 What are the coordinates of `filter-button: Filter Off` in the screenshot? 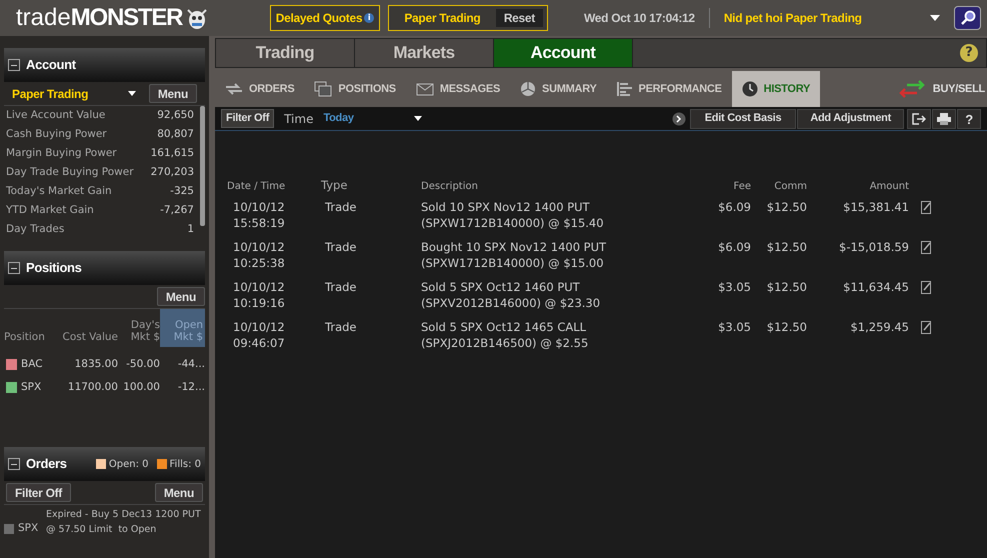 It's located at (247, 118).